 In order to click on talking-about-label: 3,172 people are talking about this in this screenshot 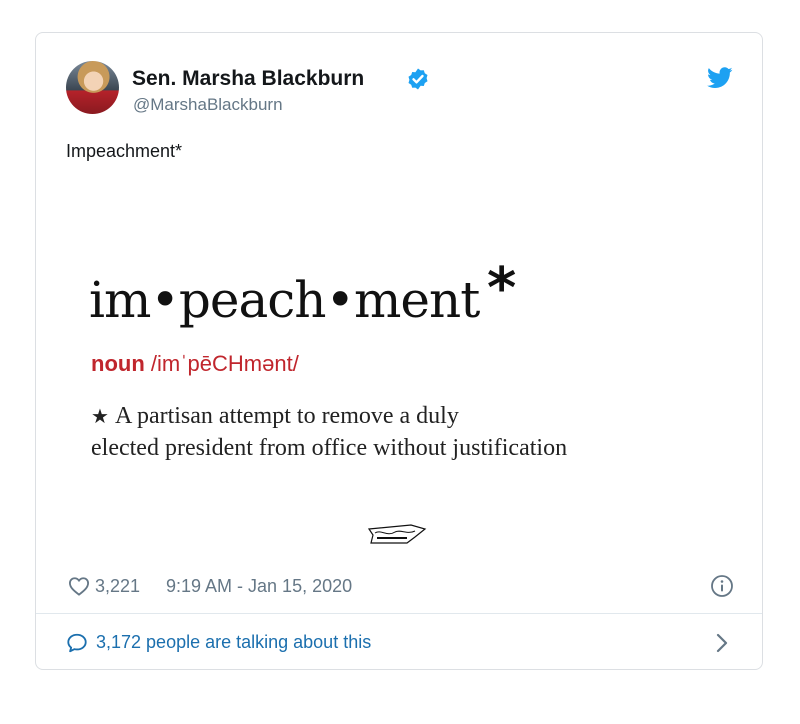, I will do `click(234, 642)`.